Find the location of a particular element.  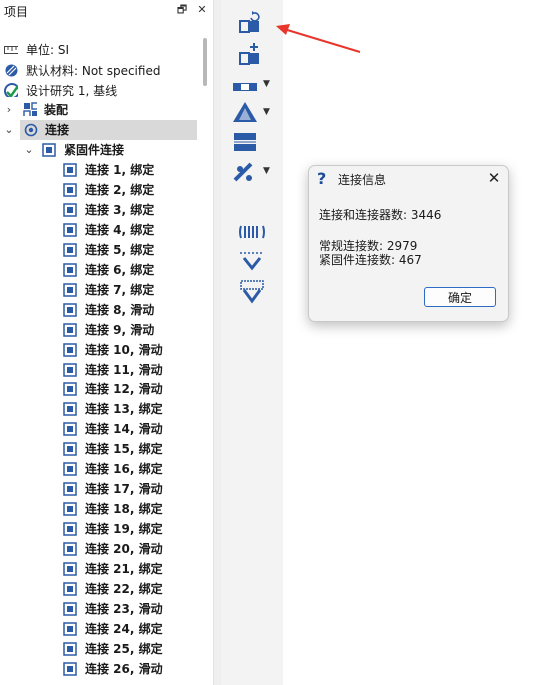

connection-list-item: 连接 15, 绑定 is located at coordinates (100, 449).